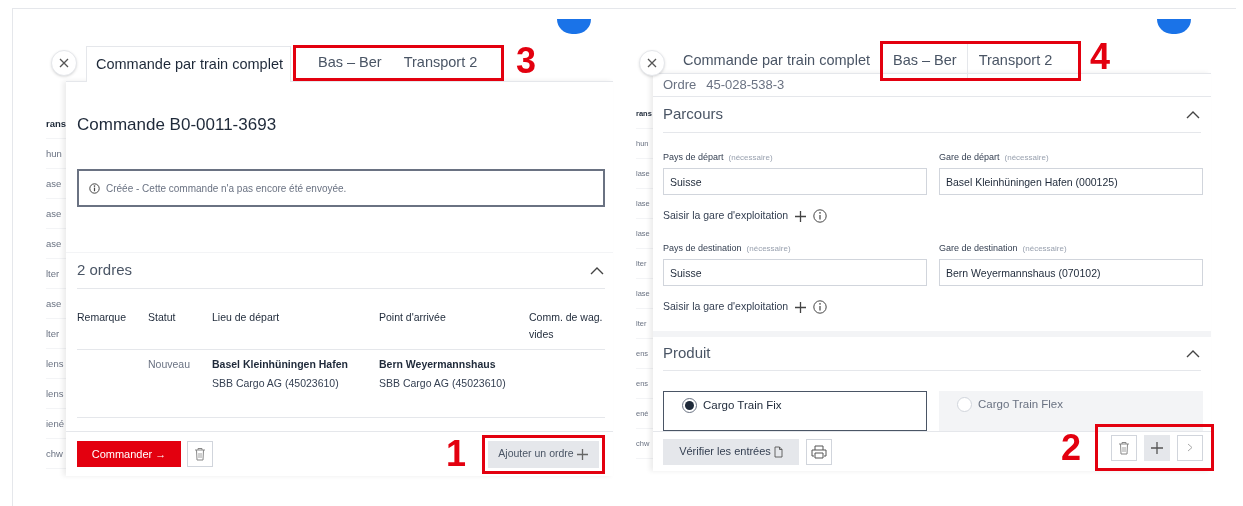  What do you see at coordinates (1071, 181) in the screenshot?
I see `input-field: Basel Kleinhüningen Hafen (000125)` at bounding box center [1071, 181].